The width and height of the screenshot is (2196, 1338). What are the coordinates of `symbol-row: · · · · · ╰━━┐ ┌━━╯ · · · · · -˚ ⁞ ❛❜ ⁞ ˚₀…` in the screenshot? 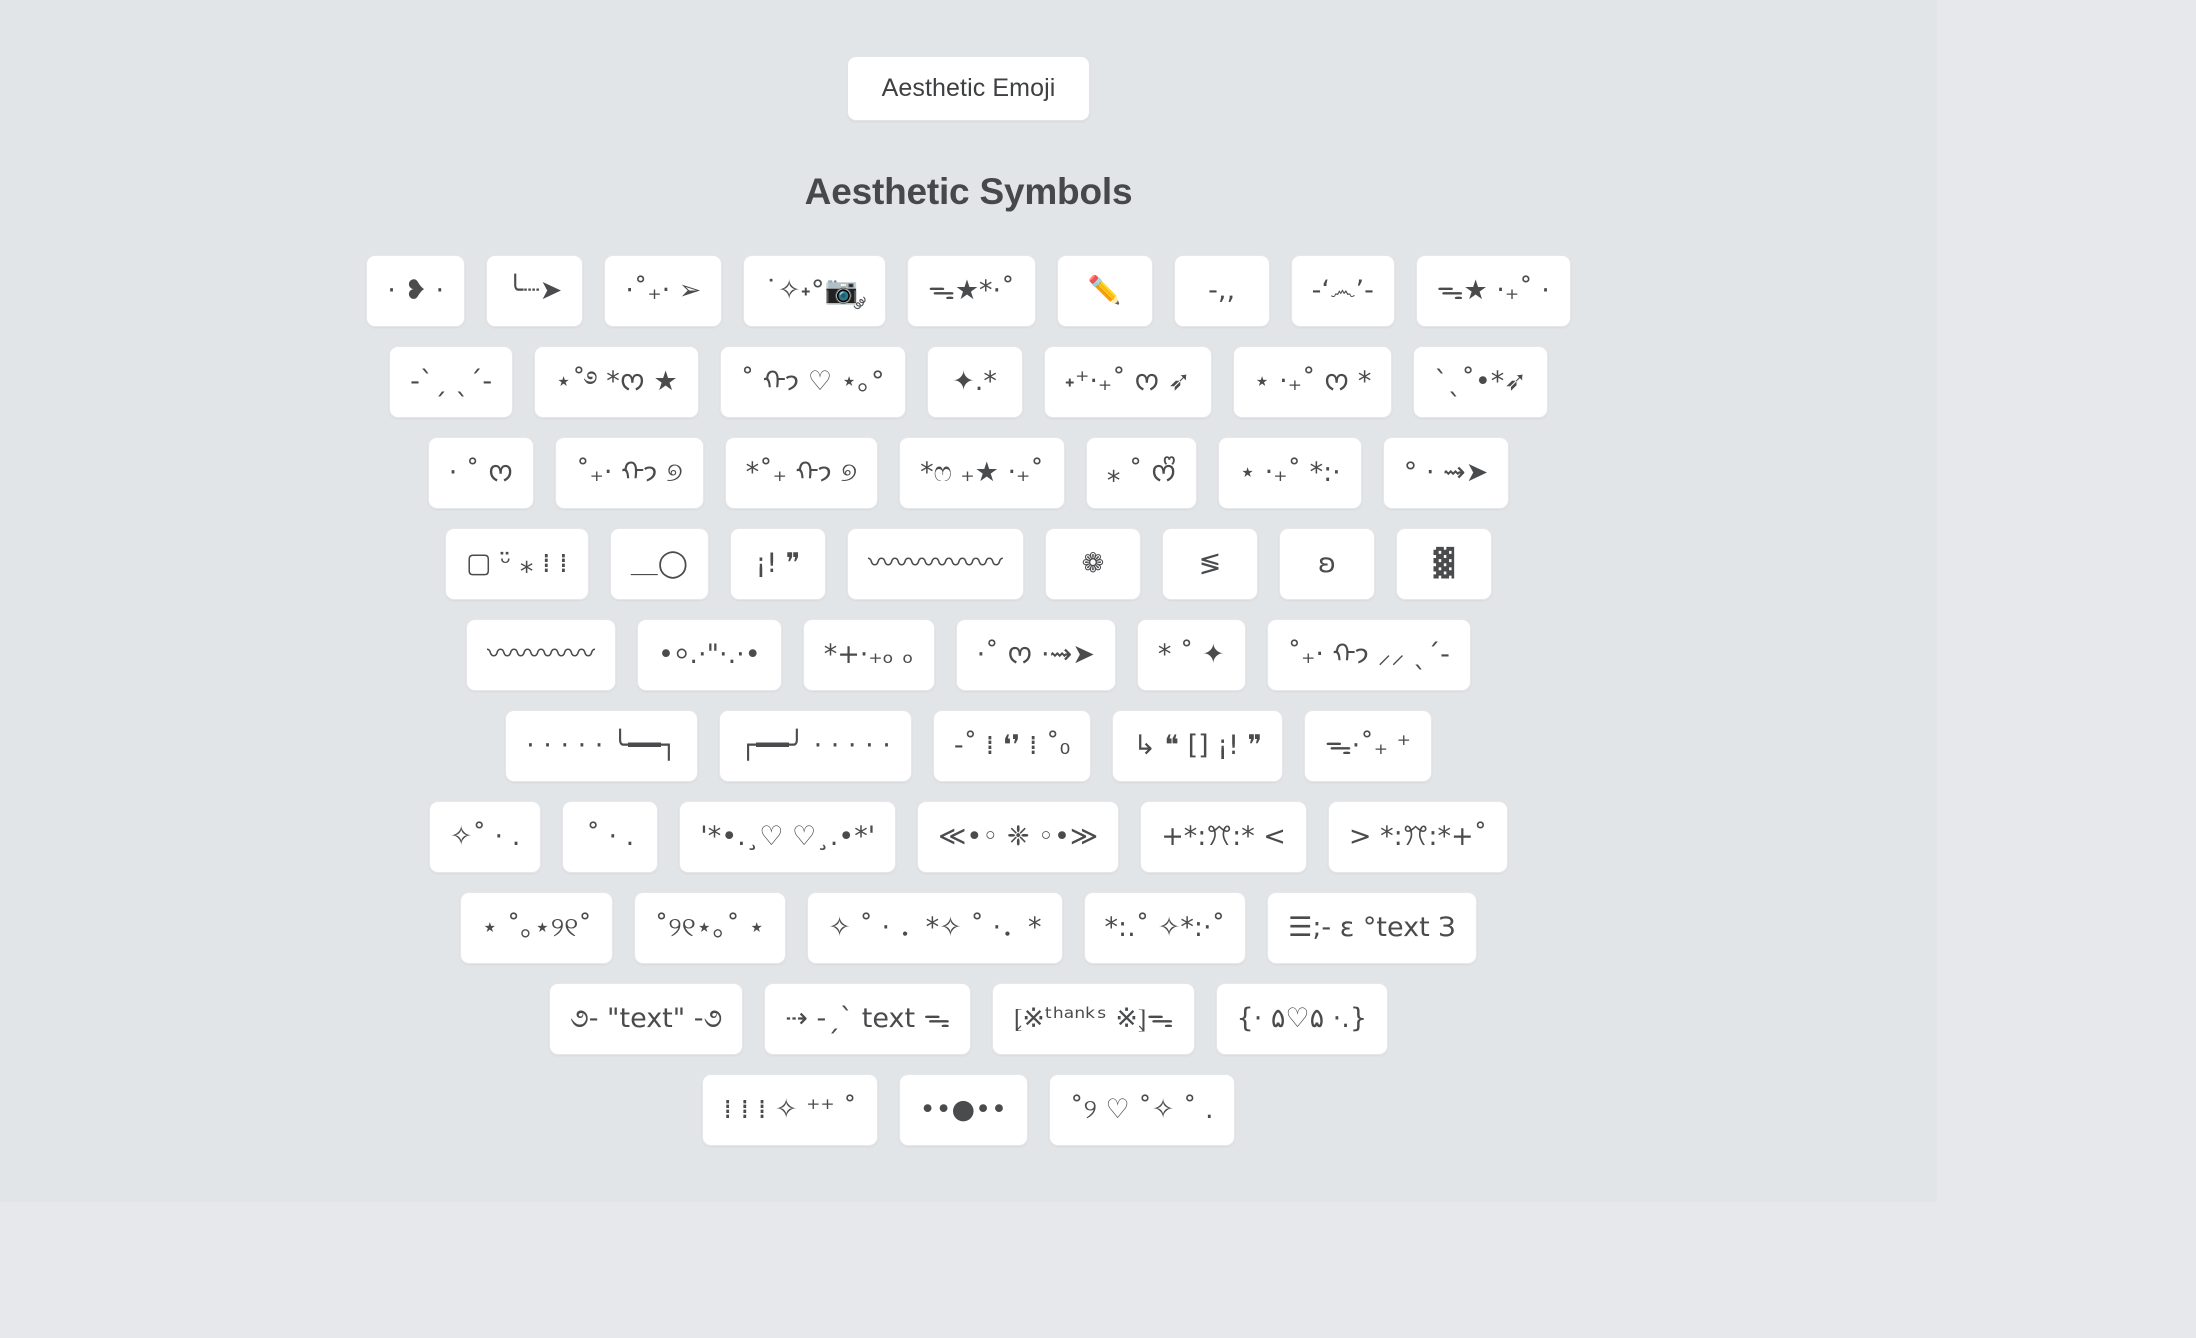 It's located at (968, 746).